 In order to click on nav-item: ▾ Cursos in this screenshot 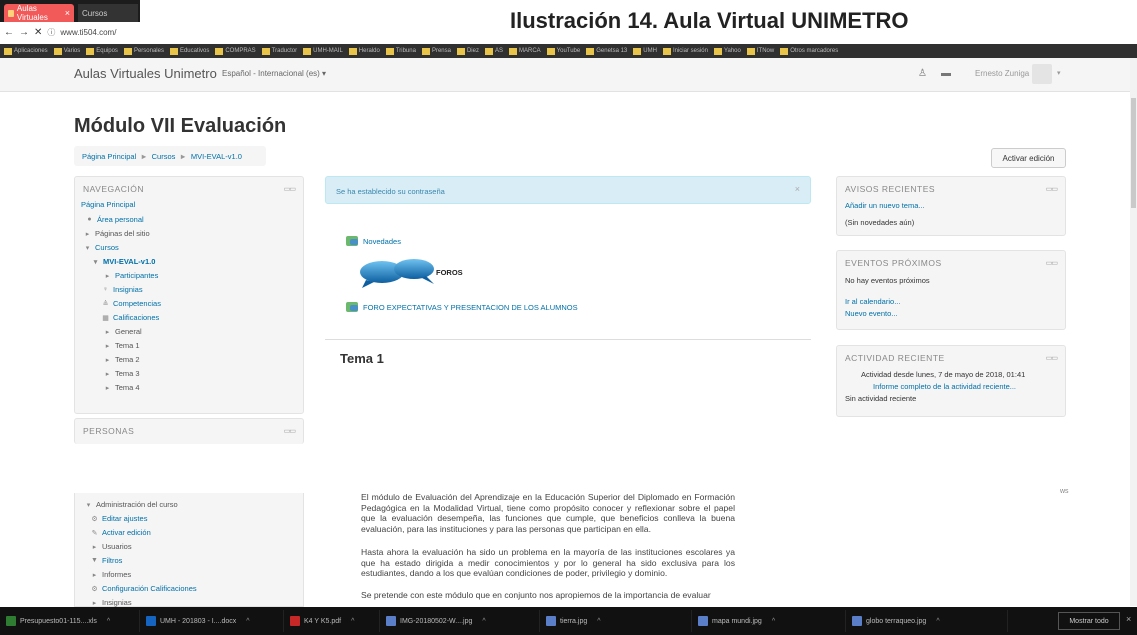, I will do `click(101, 247)`.